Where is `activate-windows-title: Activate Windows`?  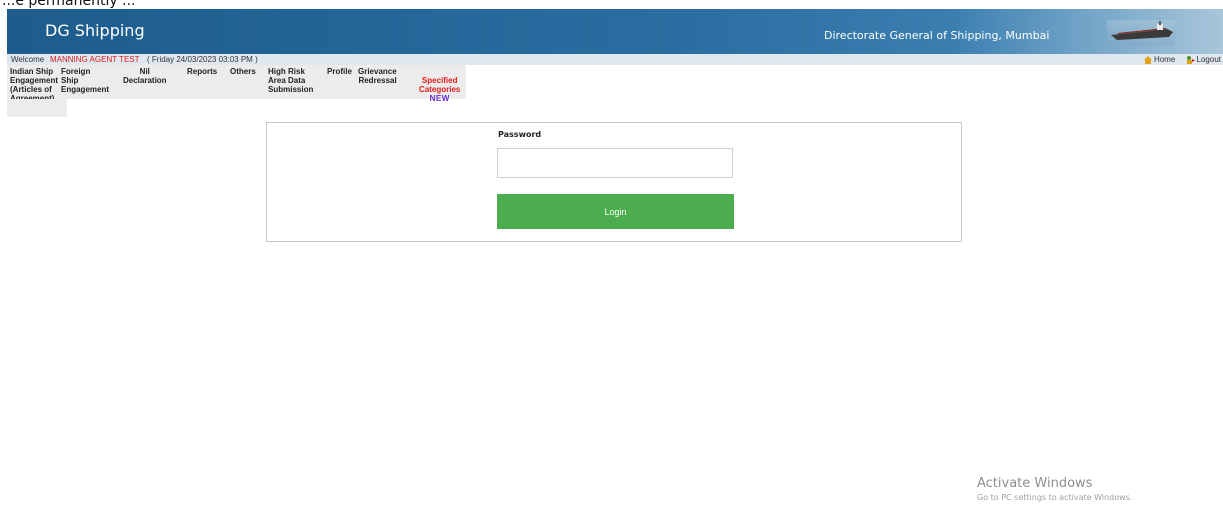 activate-windows-title: Activate Windows is located at coordinates (1035, 483).